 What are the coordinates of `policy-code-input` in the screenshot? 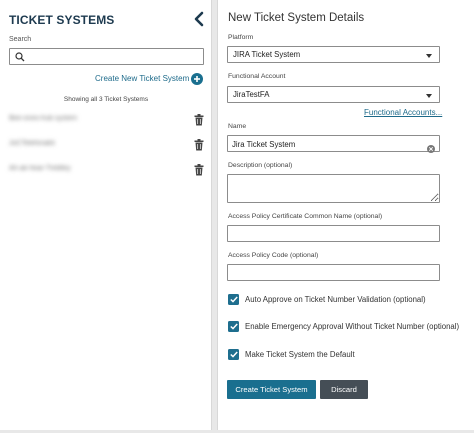 It's located at (327, 273).